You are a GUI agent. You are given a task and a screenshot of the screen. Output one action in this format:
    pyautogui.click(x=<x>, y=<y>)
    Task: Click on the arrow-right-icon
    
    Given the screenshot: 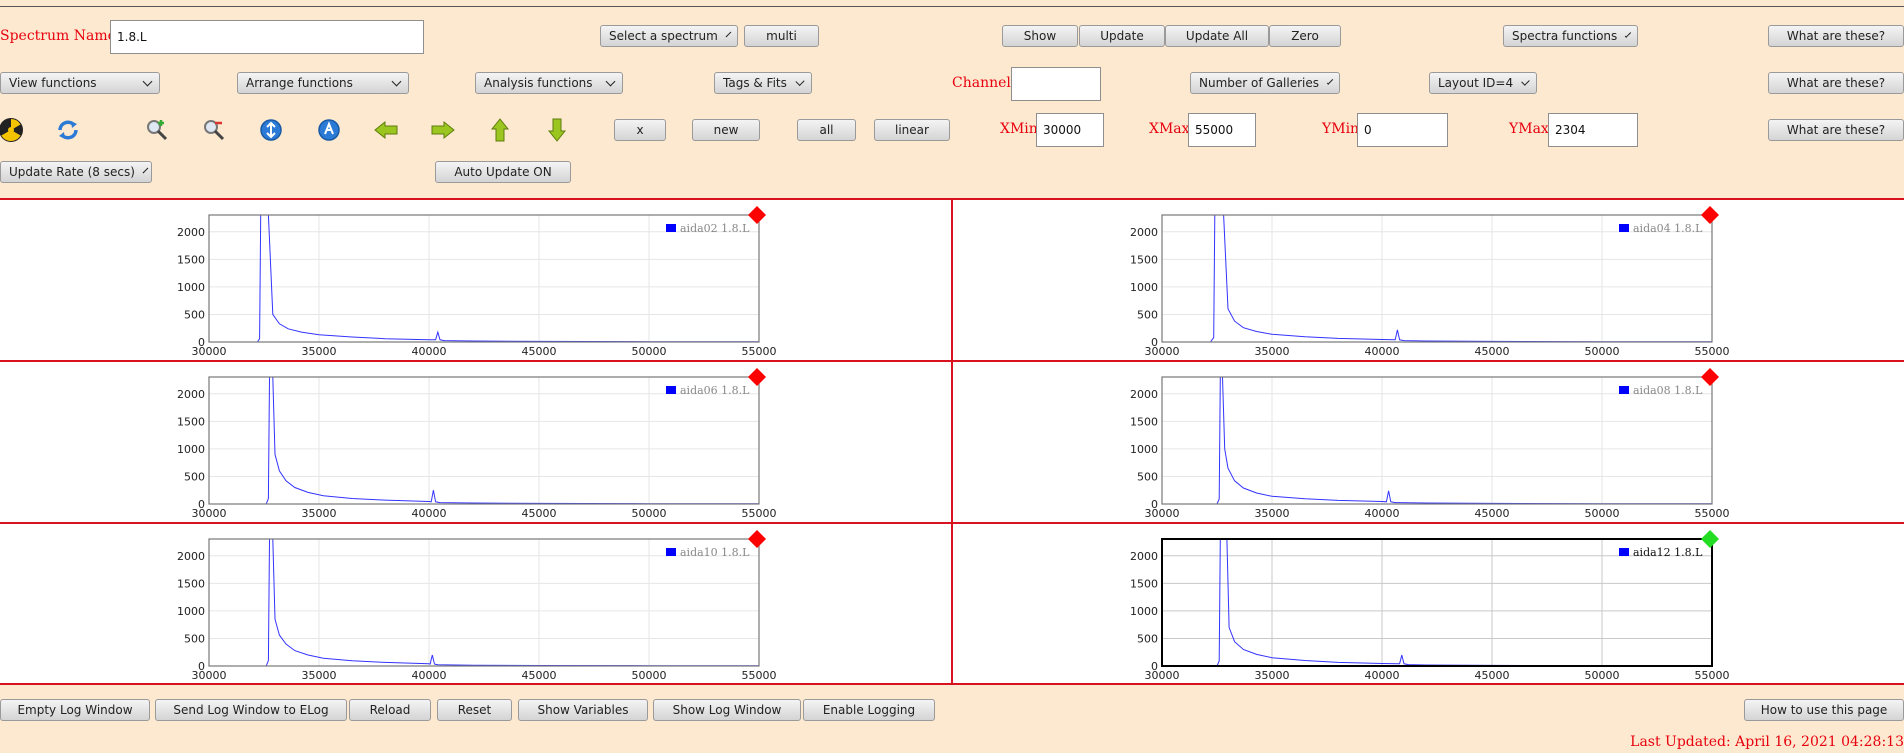 What is the action you would take?
    pyautogui.click(x=443, y=130)
    